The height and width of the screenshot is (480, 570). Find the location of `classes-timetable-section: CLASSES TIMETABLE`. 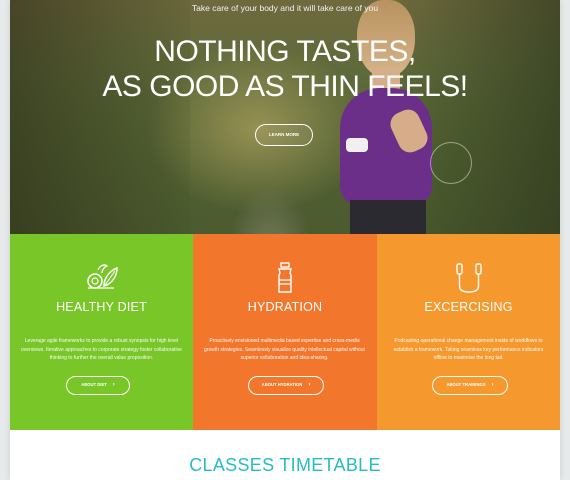

classes-timetable-section: CLASSES TIMETABLE is located at coordinates (285, 455).